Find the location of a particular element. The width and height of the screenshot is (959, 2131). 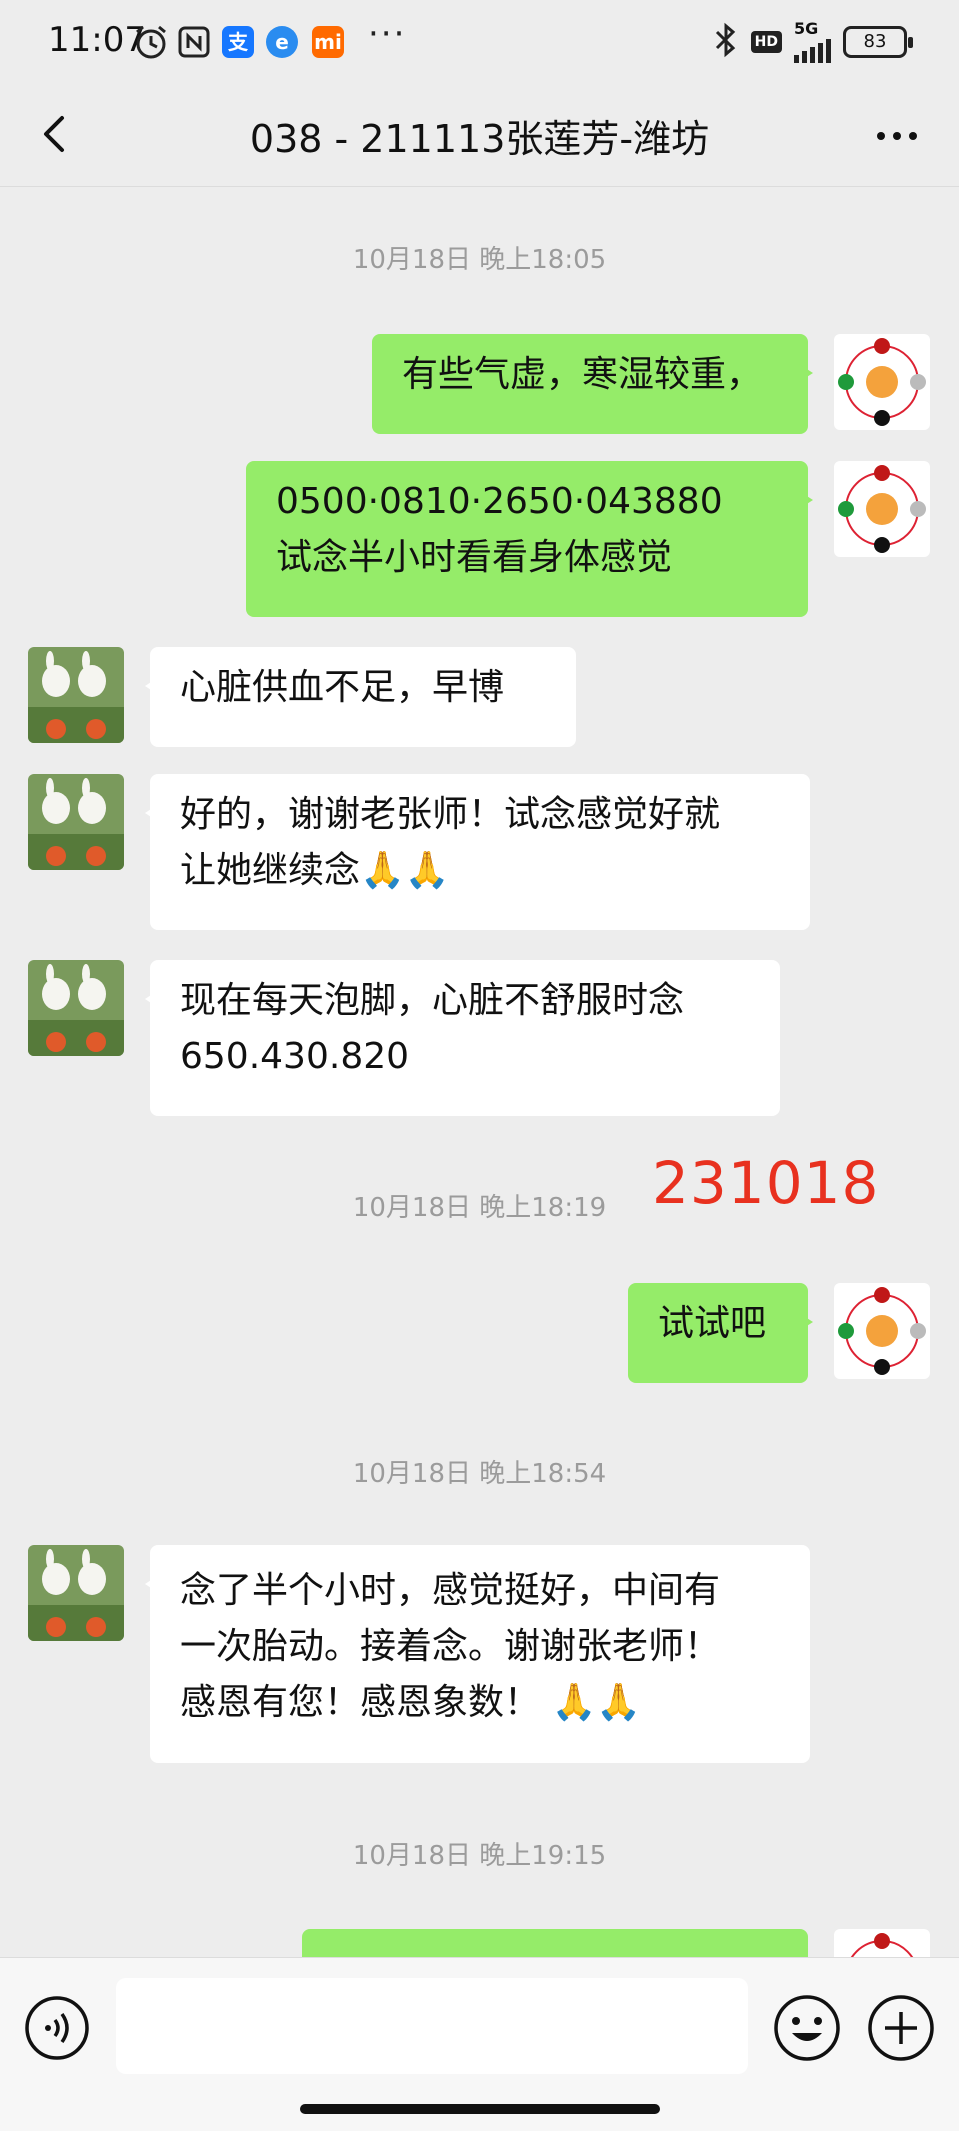

message-bubble-outgoing: 试试吧 is located at coordinates (720, 1333).